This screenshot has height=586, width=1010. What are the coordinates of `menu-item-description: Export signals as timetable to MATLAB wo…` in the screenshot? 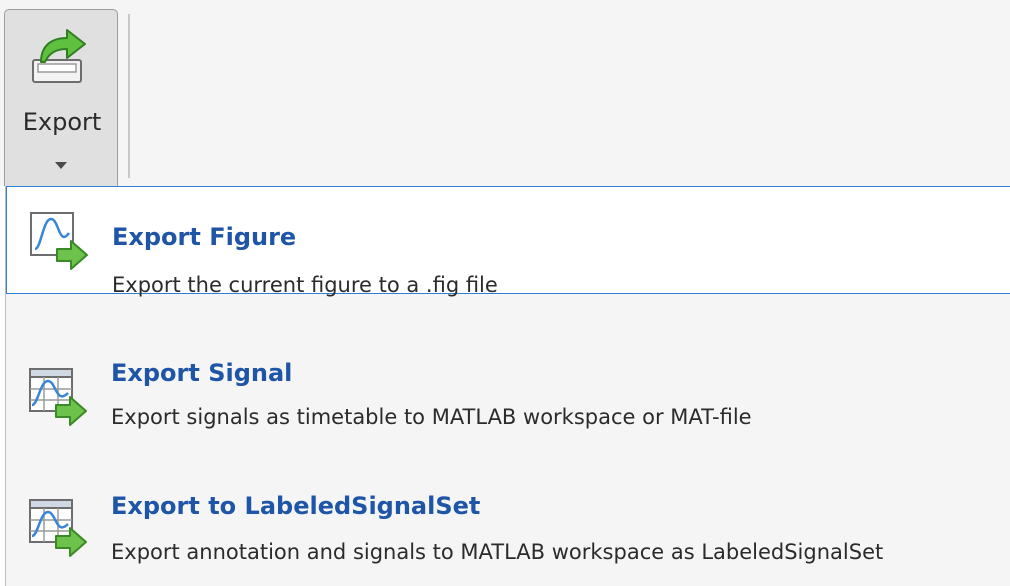 It's located at (431, 417).